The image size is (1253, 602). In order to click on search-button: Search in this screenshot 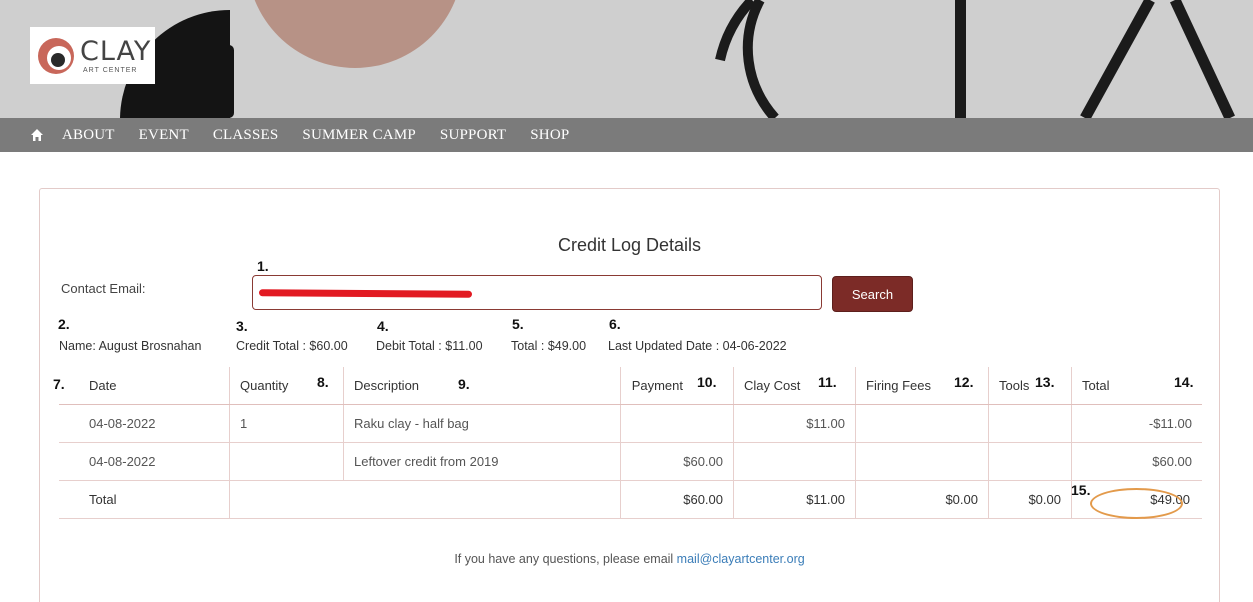, I will do `click(872, 294)`.